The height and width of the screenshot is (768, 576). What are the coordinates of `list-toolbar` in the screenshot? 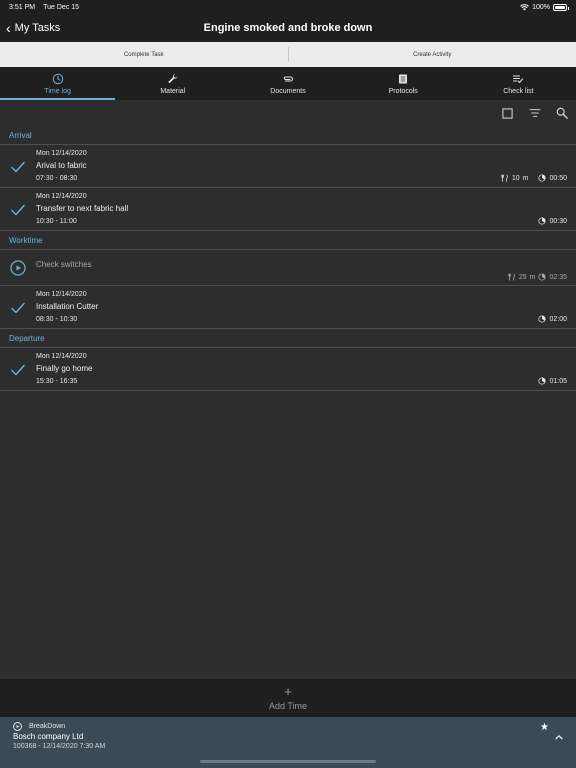 It's located at (288, 113).